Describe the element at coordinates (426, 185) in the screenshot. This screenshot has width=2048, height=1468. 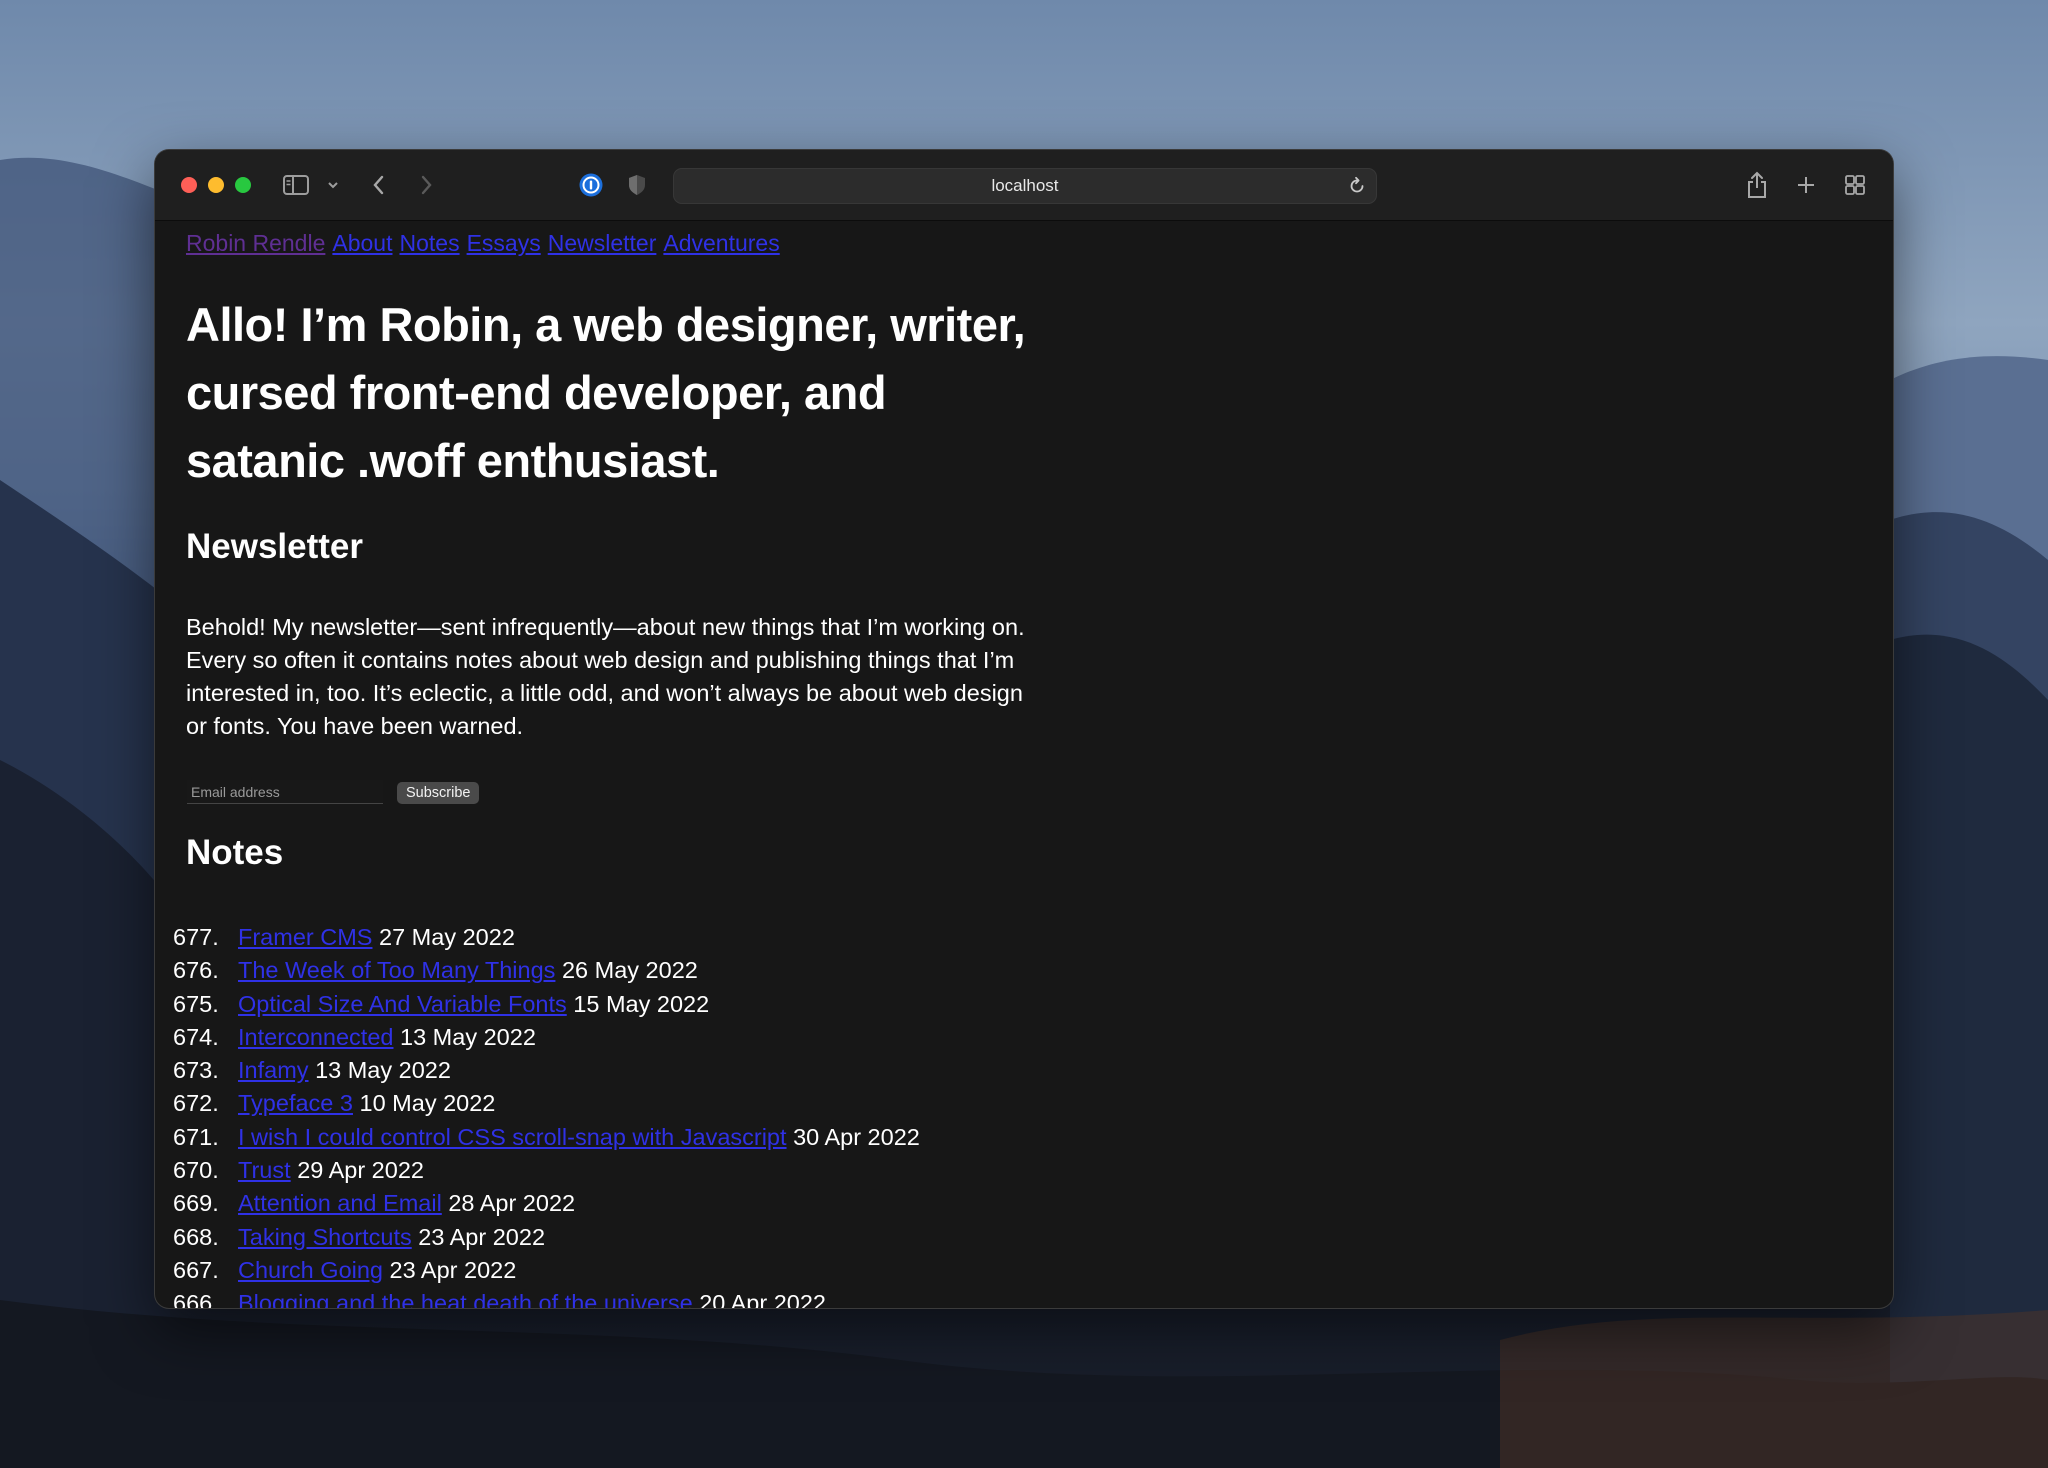
I see `chevron-right-icon` at that location.